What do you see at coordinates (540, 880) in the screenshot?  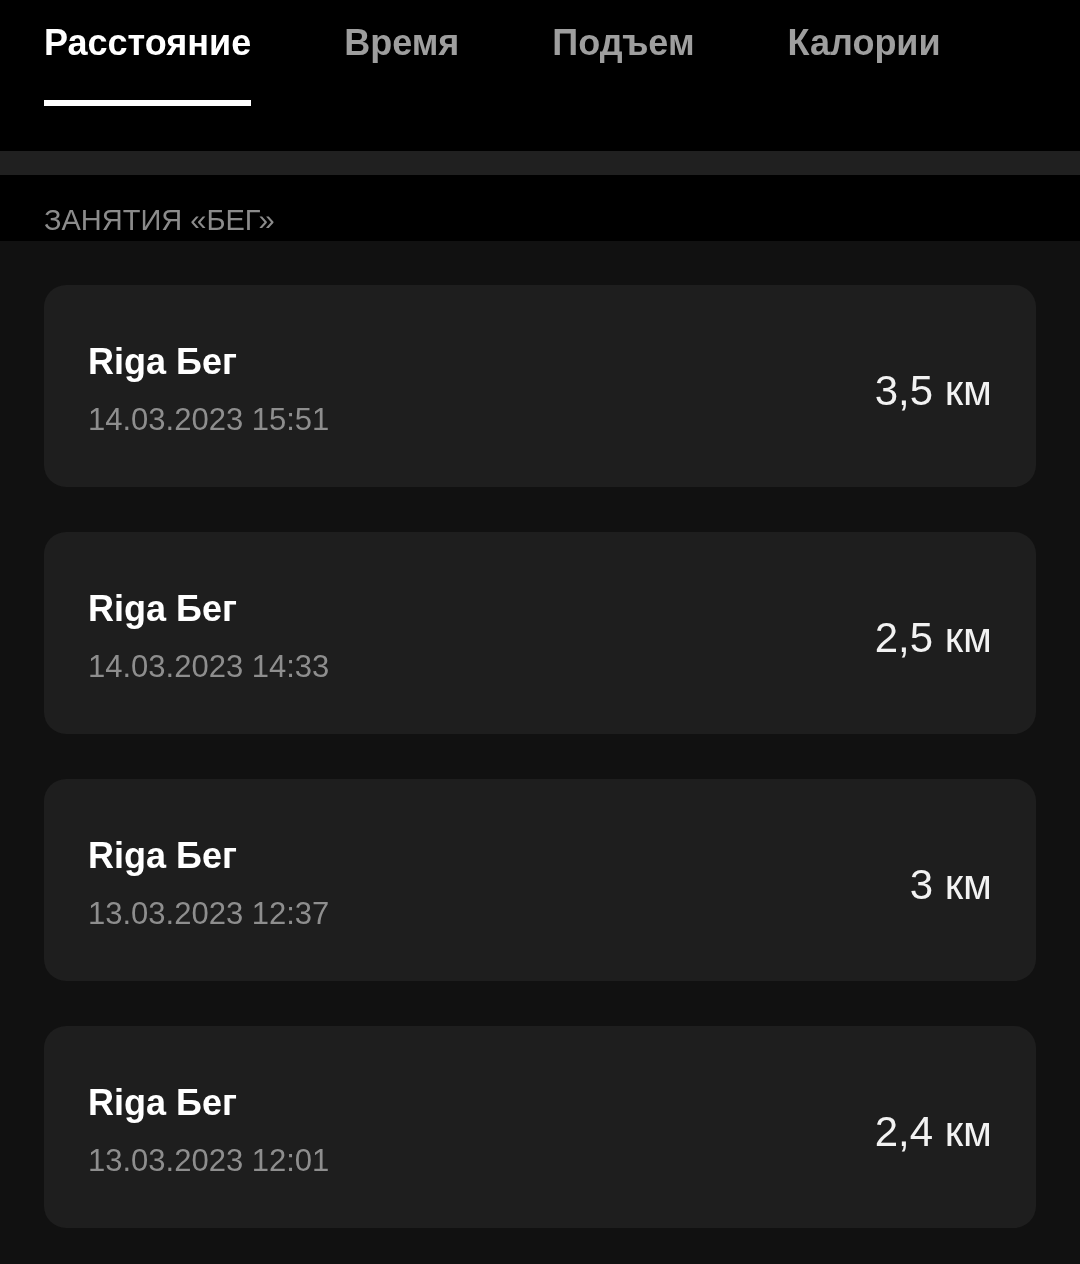 I see `activity-card: Riga Бег 13.03.2023 12:37 3 км` at bounding box center [540, 880].